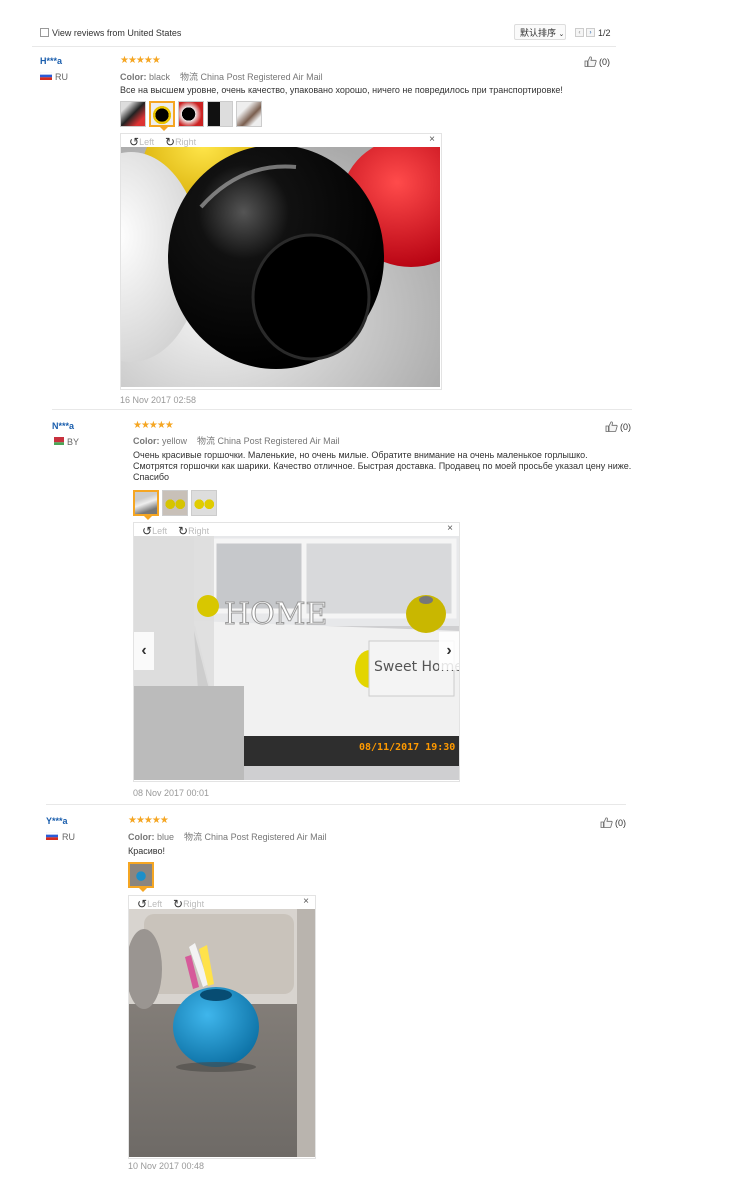 The image size is (750, 1200). Describe the element at coordinates (561, 34) in the screenshot. I see `chevron-down-icon: ⌄` at that location.